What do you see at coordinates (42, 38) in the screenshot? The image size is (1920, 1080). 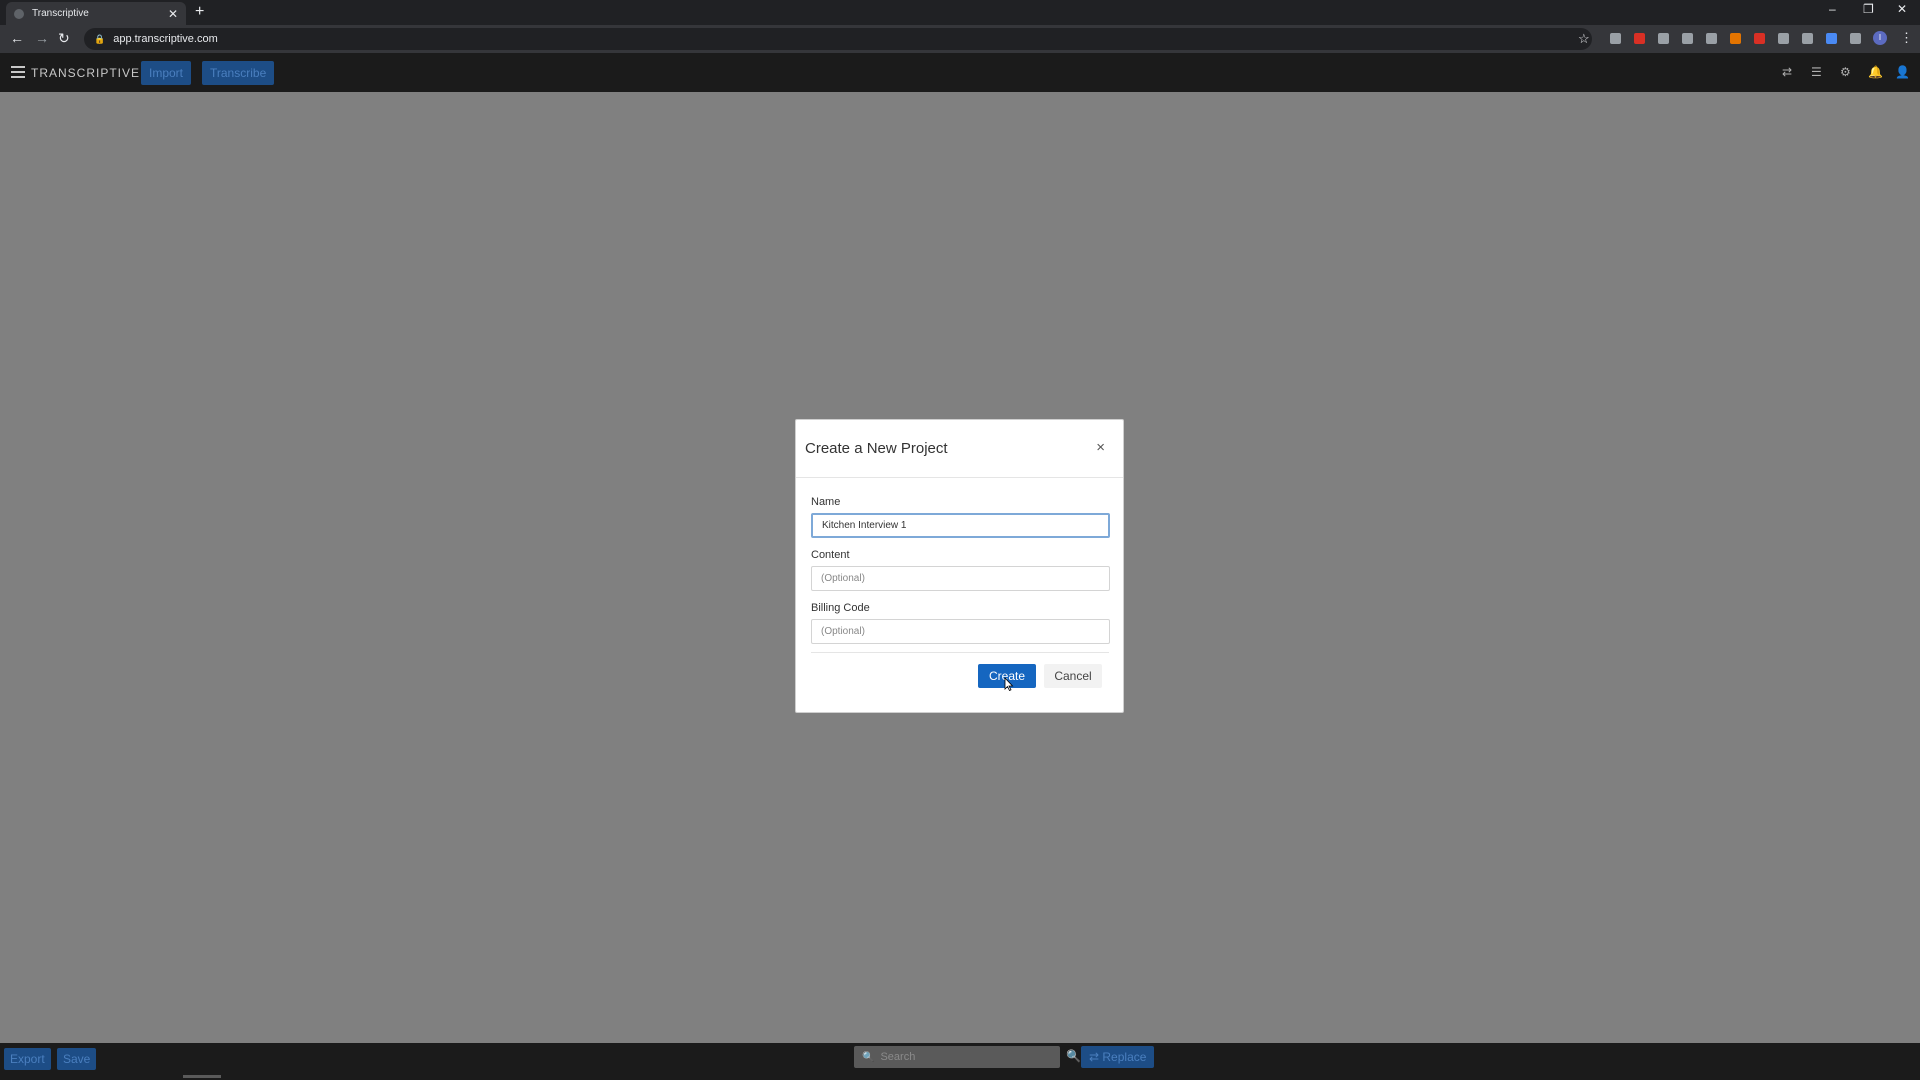 I see `forward-icon: →` at bounding box center [42, 38].